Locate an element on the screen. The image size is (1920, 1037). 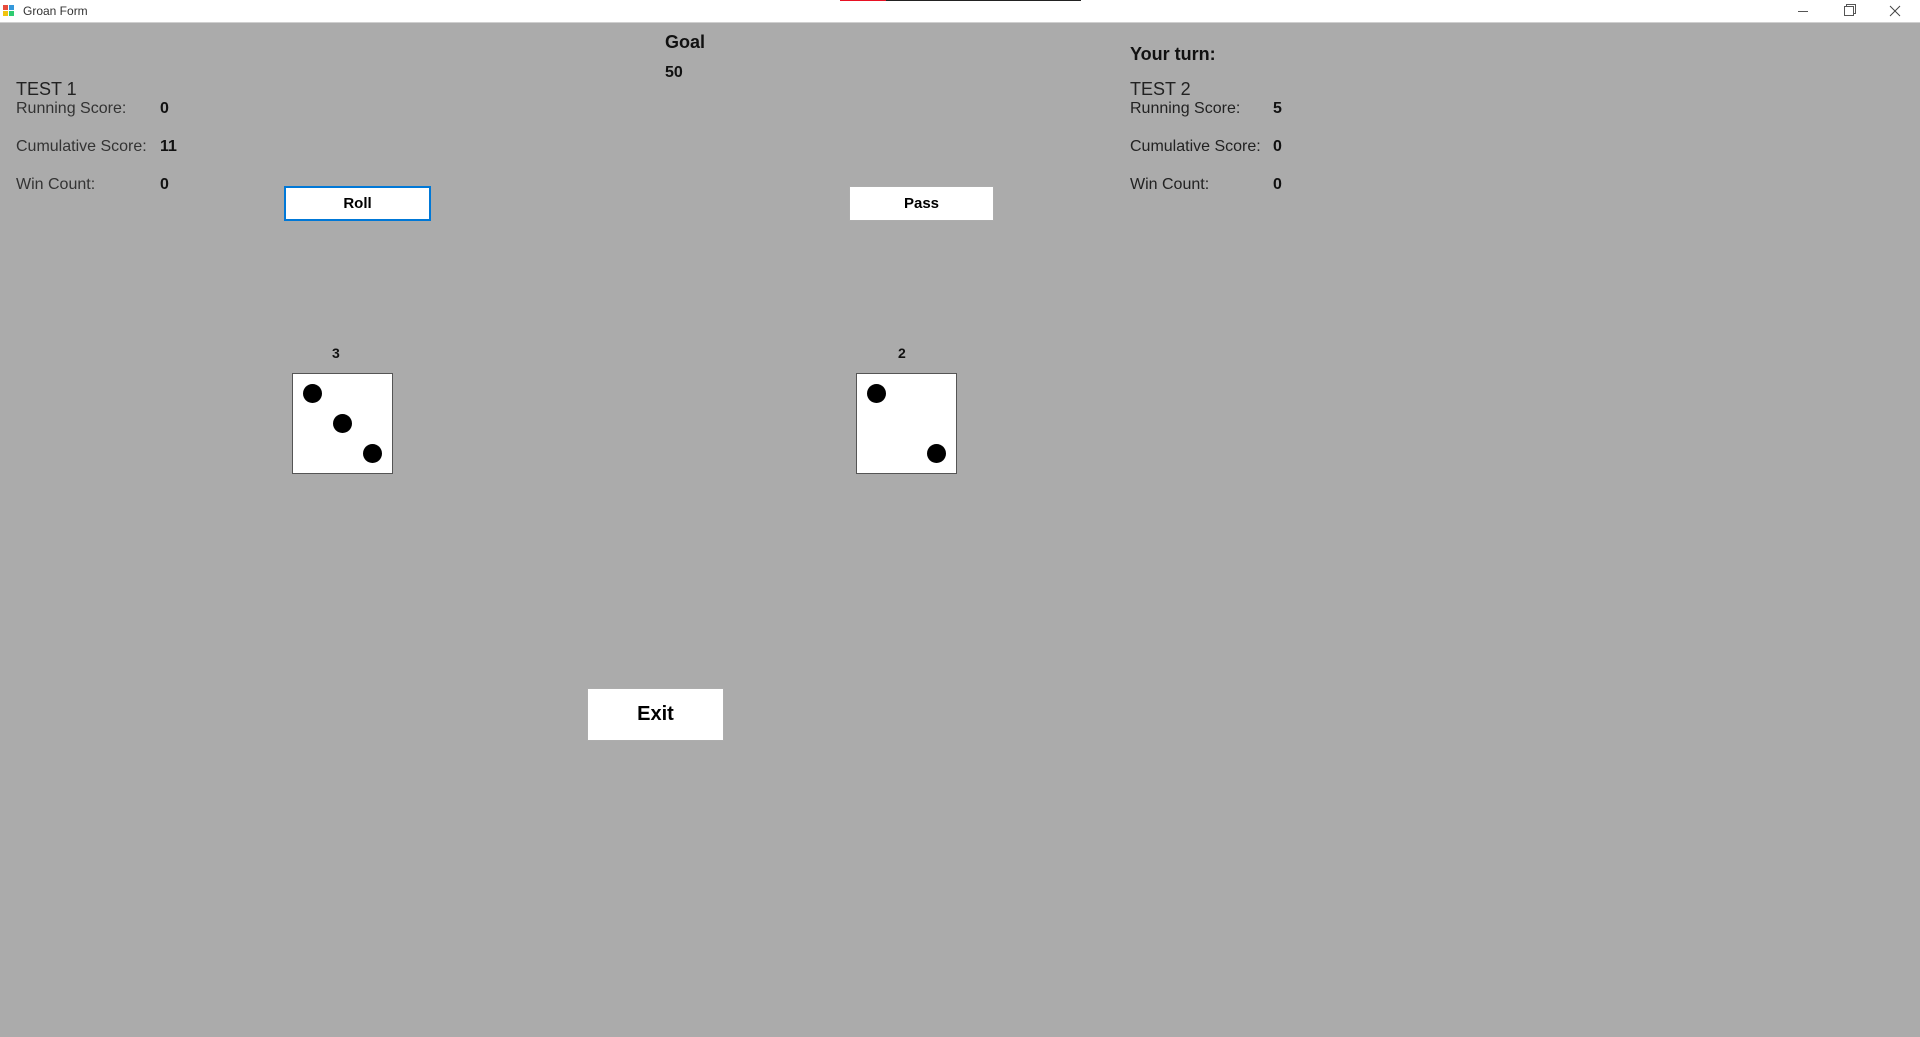
player1-wins-value: 0 is located at coordinates (164, 184).